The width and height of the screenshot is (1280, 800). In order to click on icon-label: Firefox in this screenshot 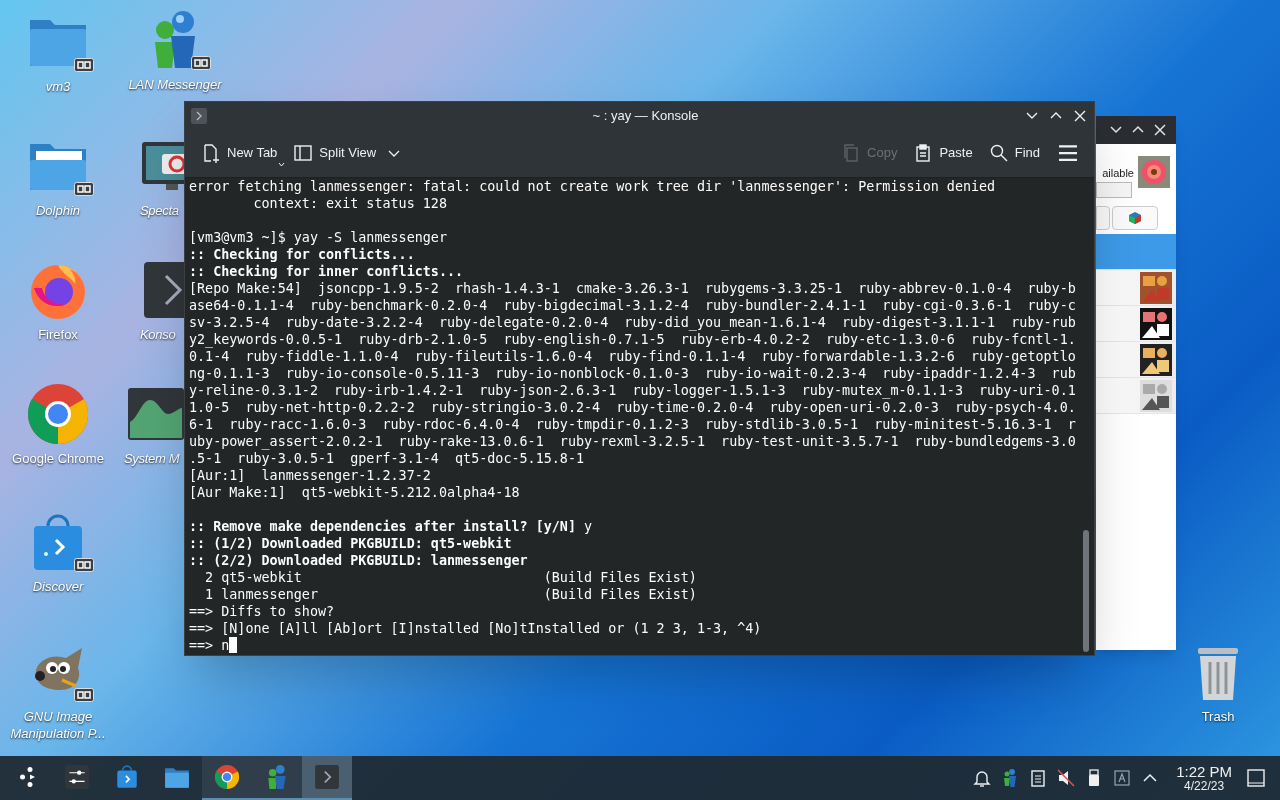, I will do `click(58, 334)`.